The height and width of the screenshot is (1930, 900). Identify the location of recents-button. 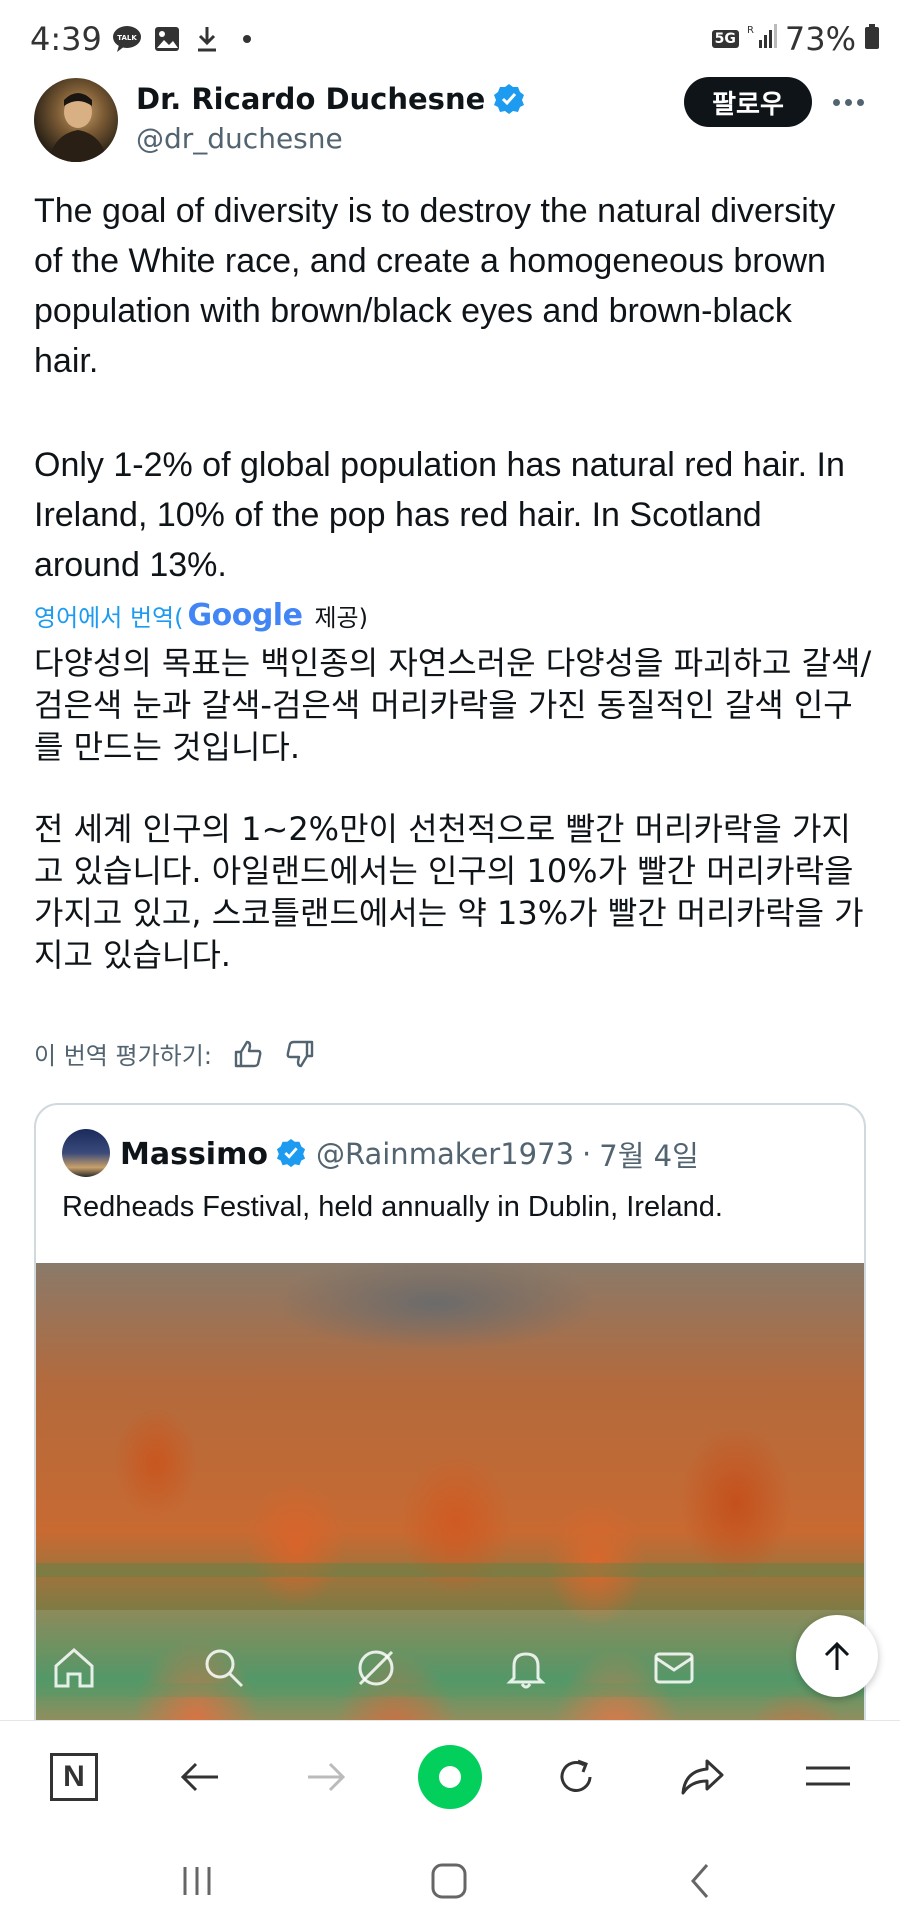
(197, 1881).